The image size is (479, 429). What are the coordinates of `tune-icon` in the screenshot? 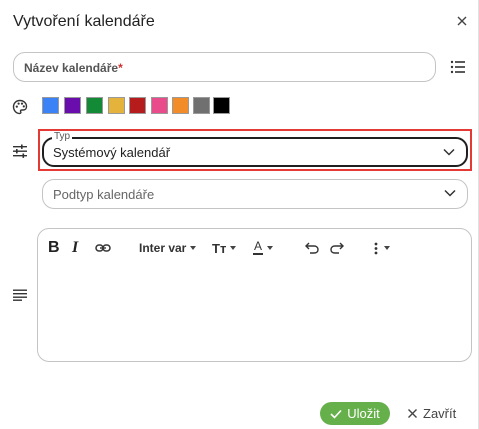 It's located at (20, 151).